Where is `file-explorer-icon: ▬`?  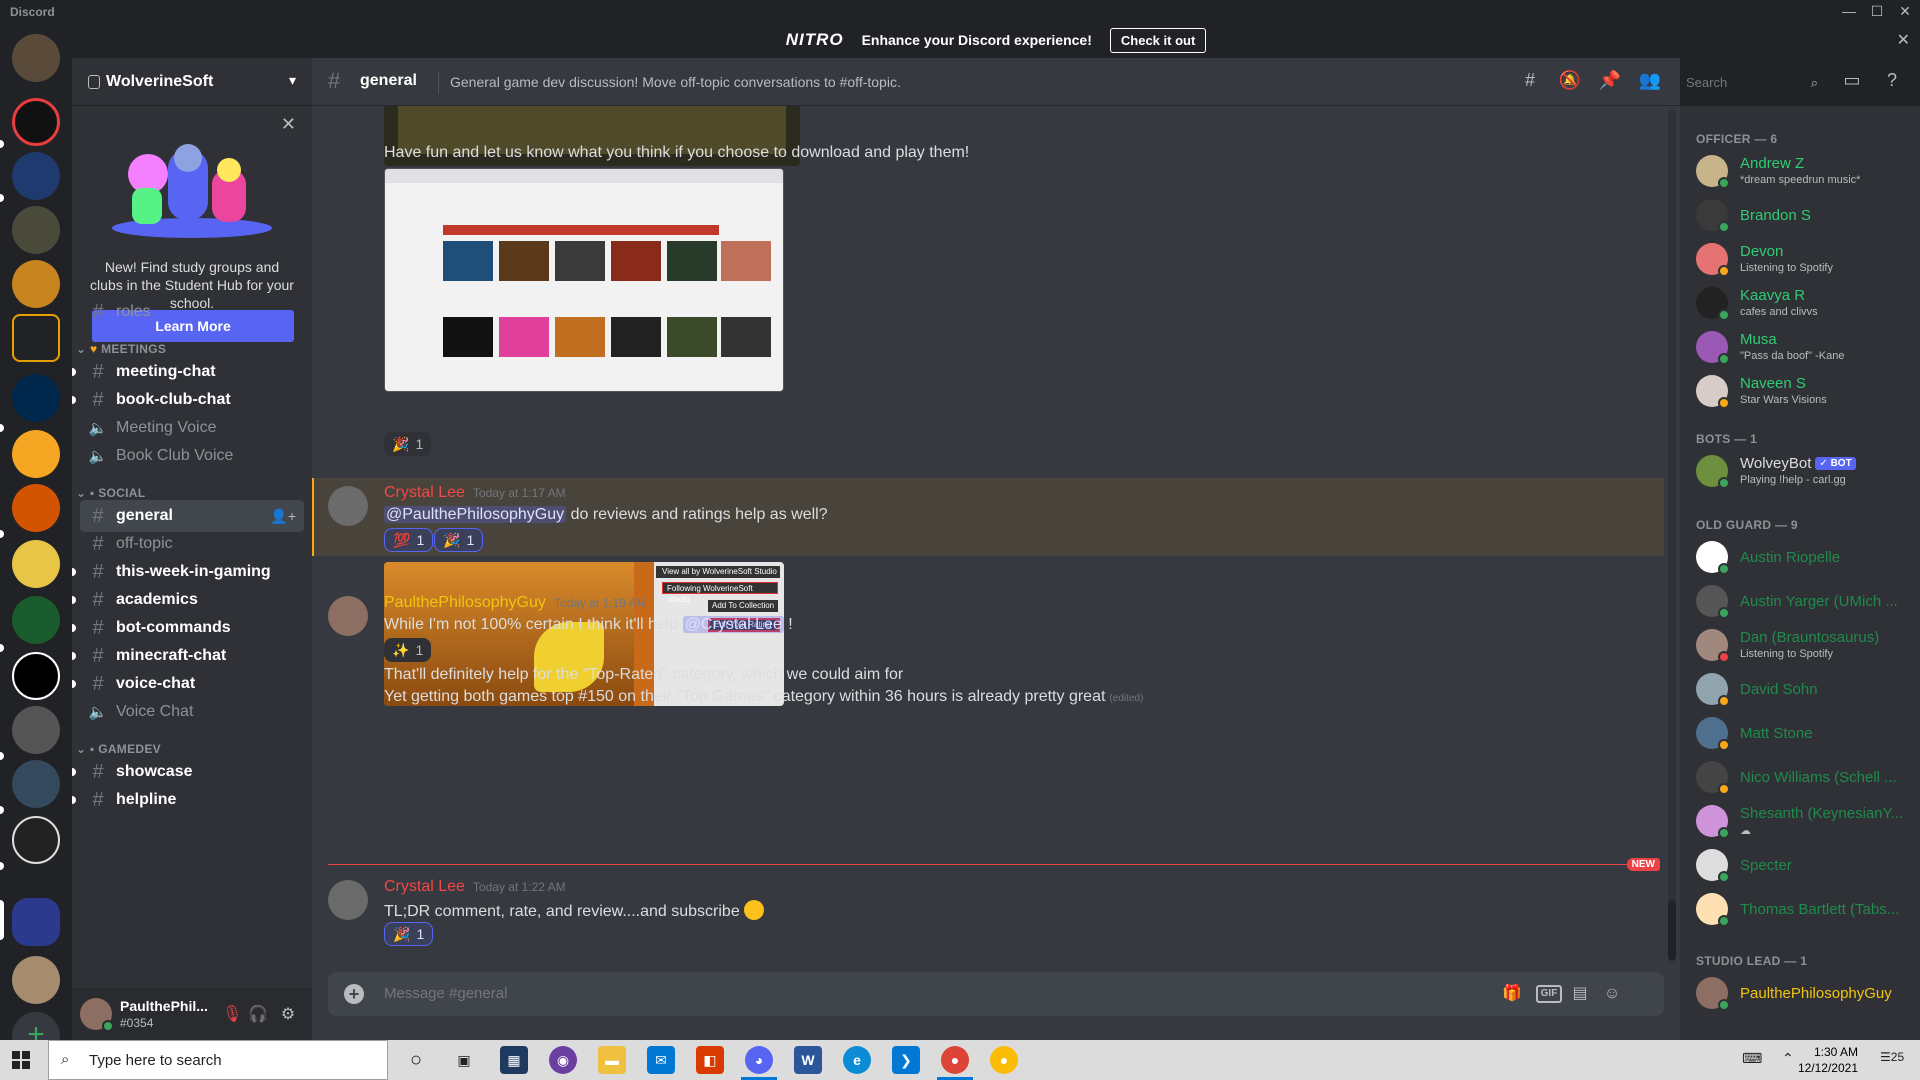
file-explorer-icon: ▬ is located at coordinates (612, 1060).